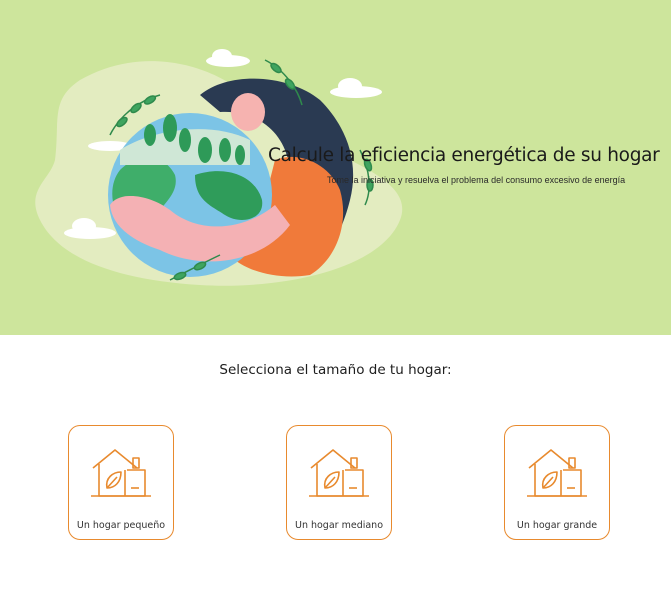 Image resolution: width=671 pixels, height=595 pixels. What do you see at coordinates (121, 525) in the screenshot?
I see `option-label: Un hogar pequeño` at bounding box center [121, 525].